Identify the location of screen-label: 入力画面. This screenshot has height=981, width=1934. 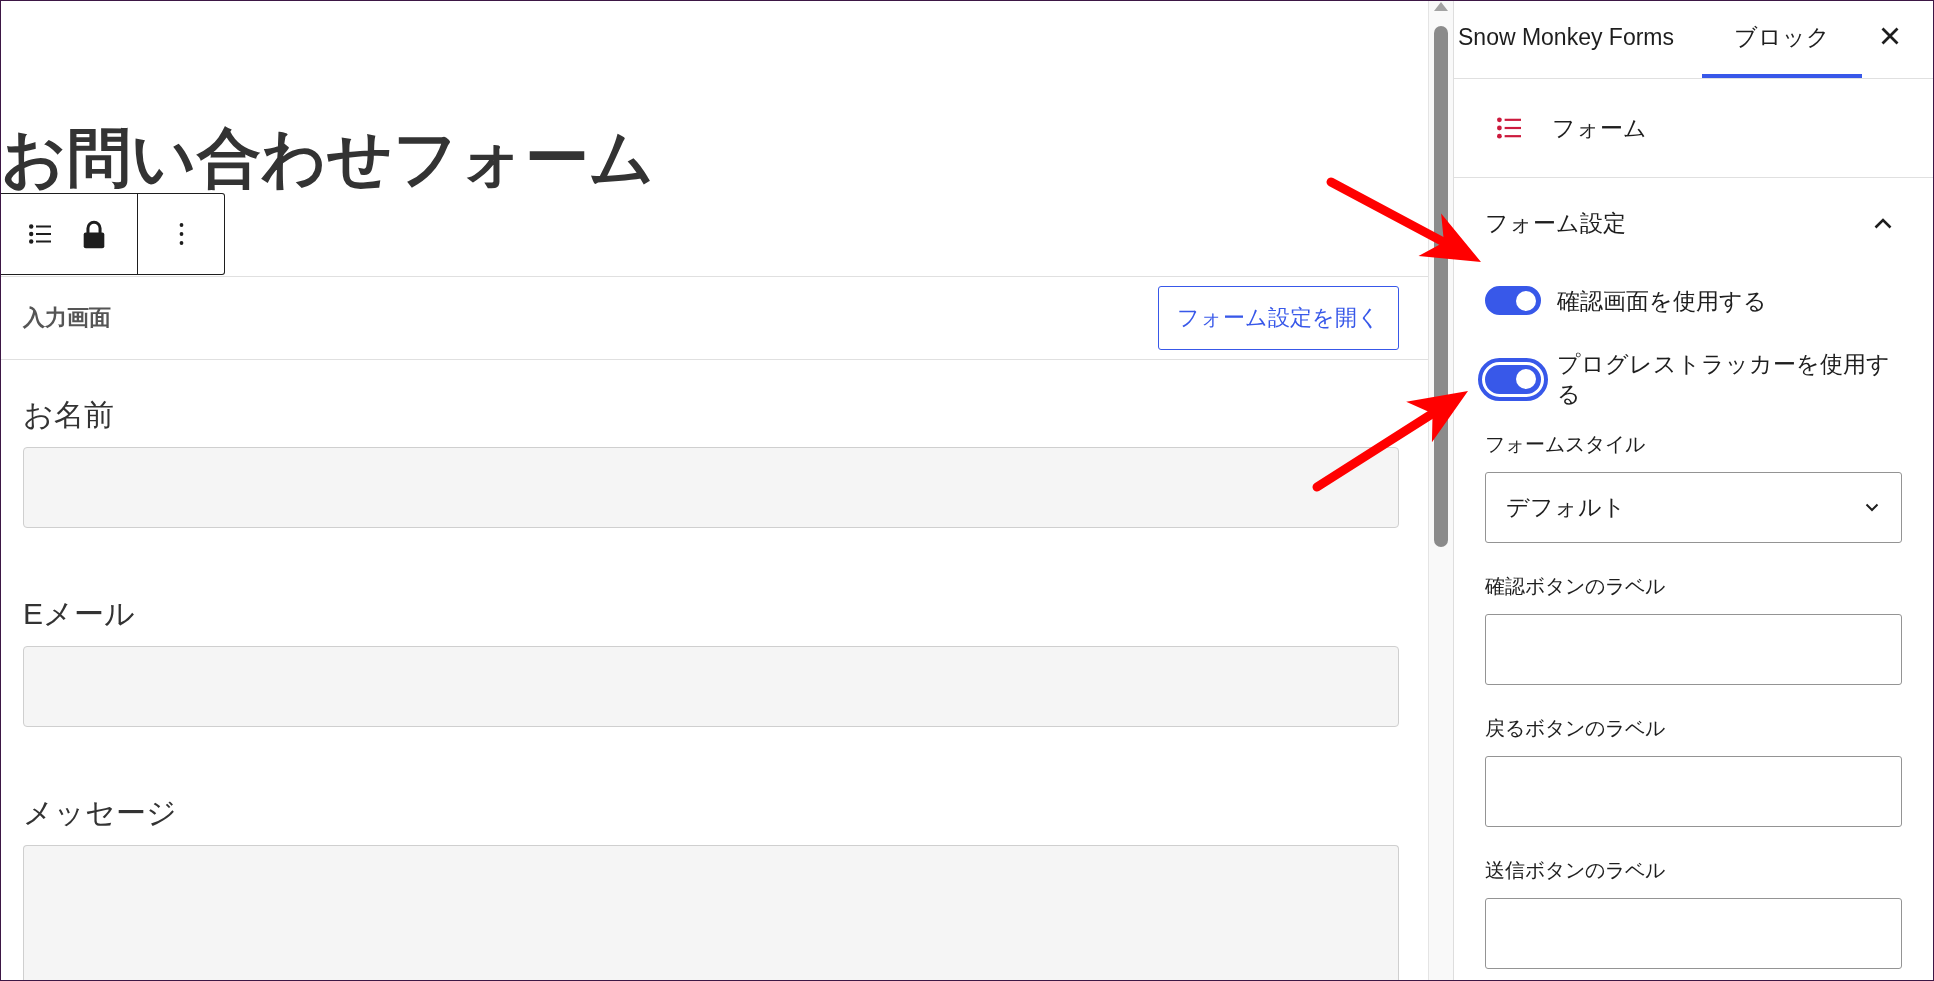
(67, 318).